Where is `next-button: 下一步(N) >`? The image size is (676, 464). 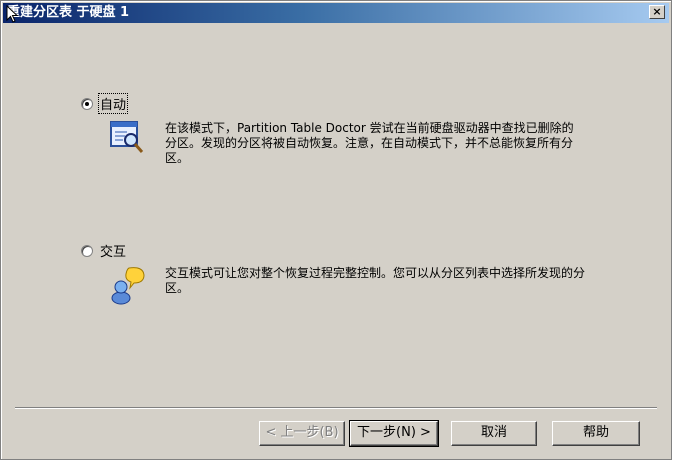
next-button: 下一步(N) > is located at coordinates (394, 433).